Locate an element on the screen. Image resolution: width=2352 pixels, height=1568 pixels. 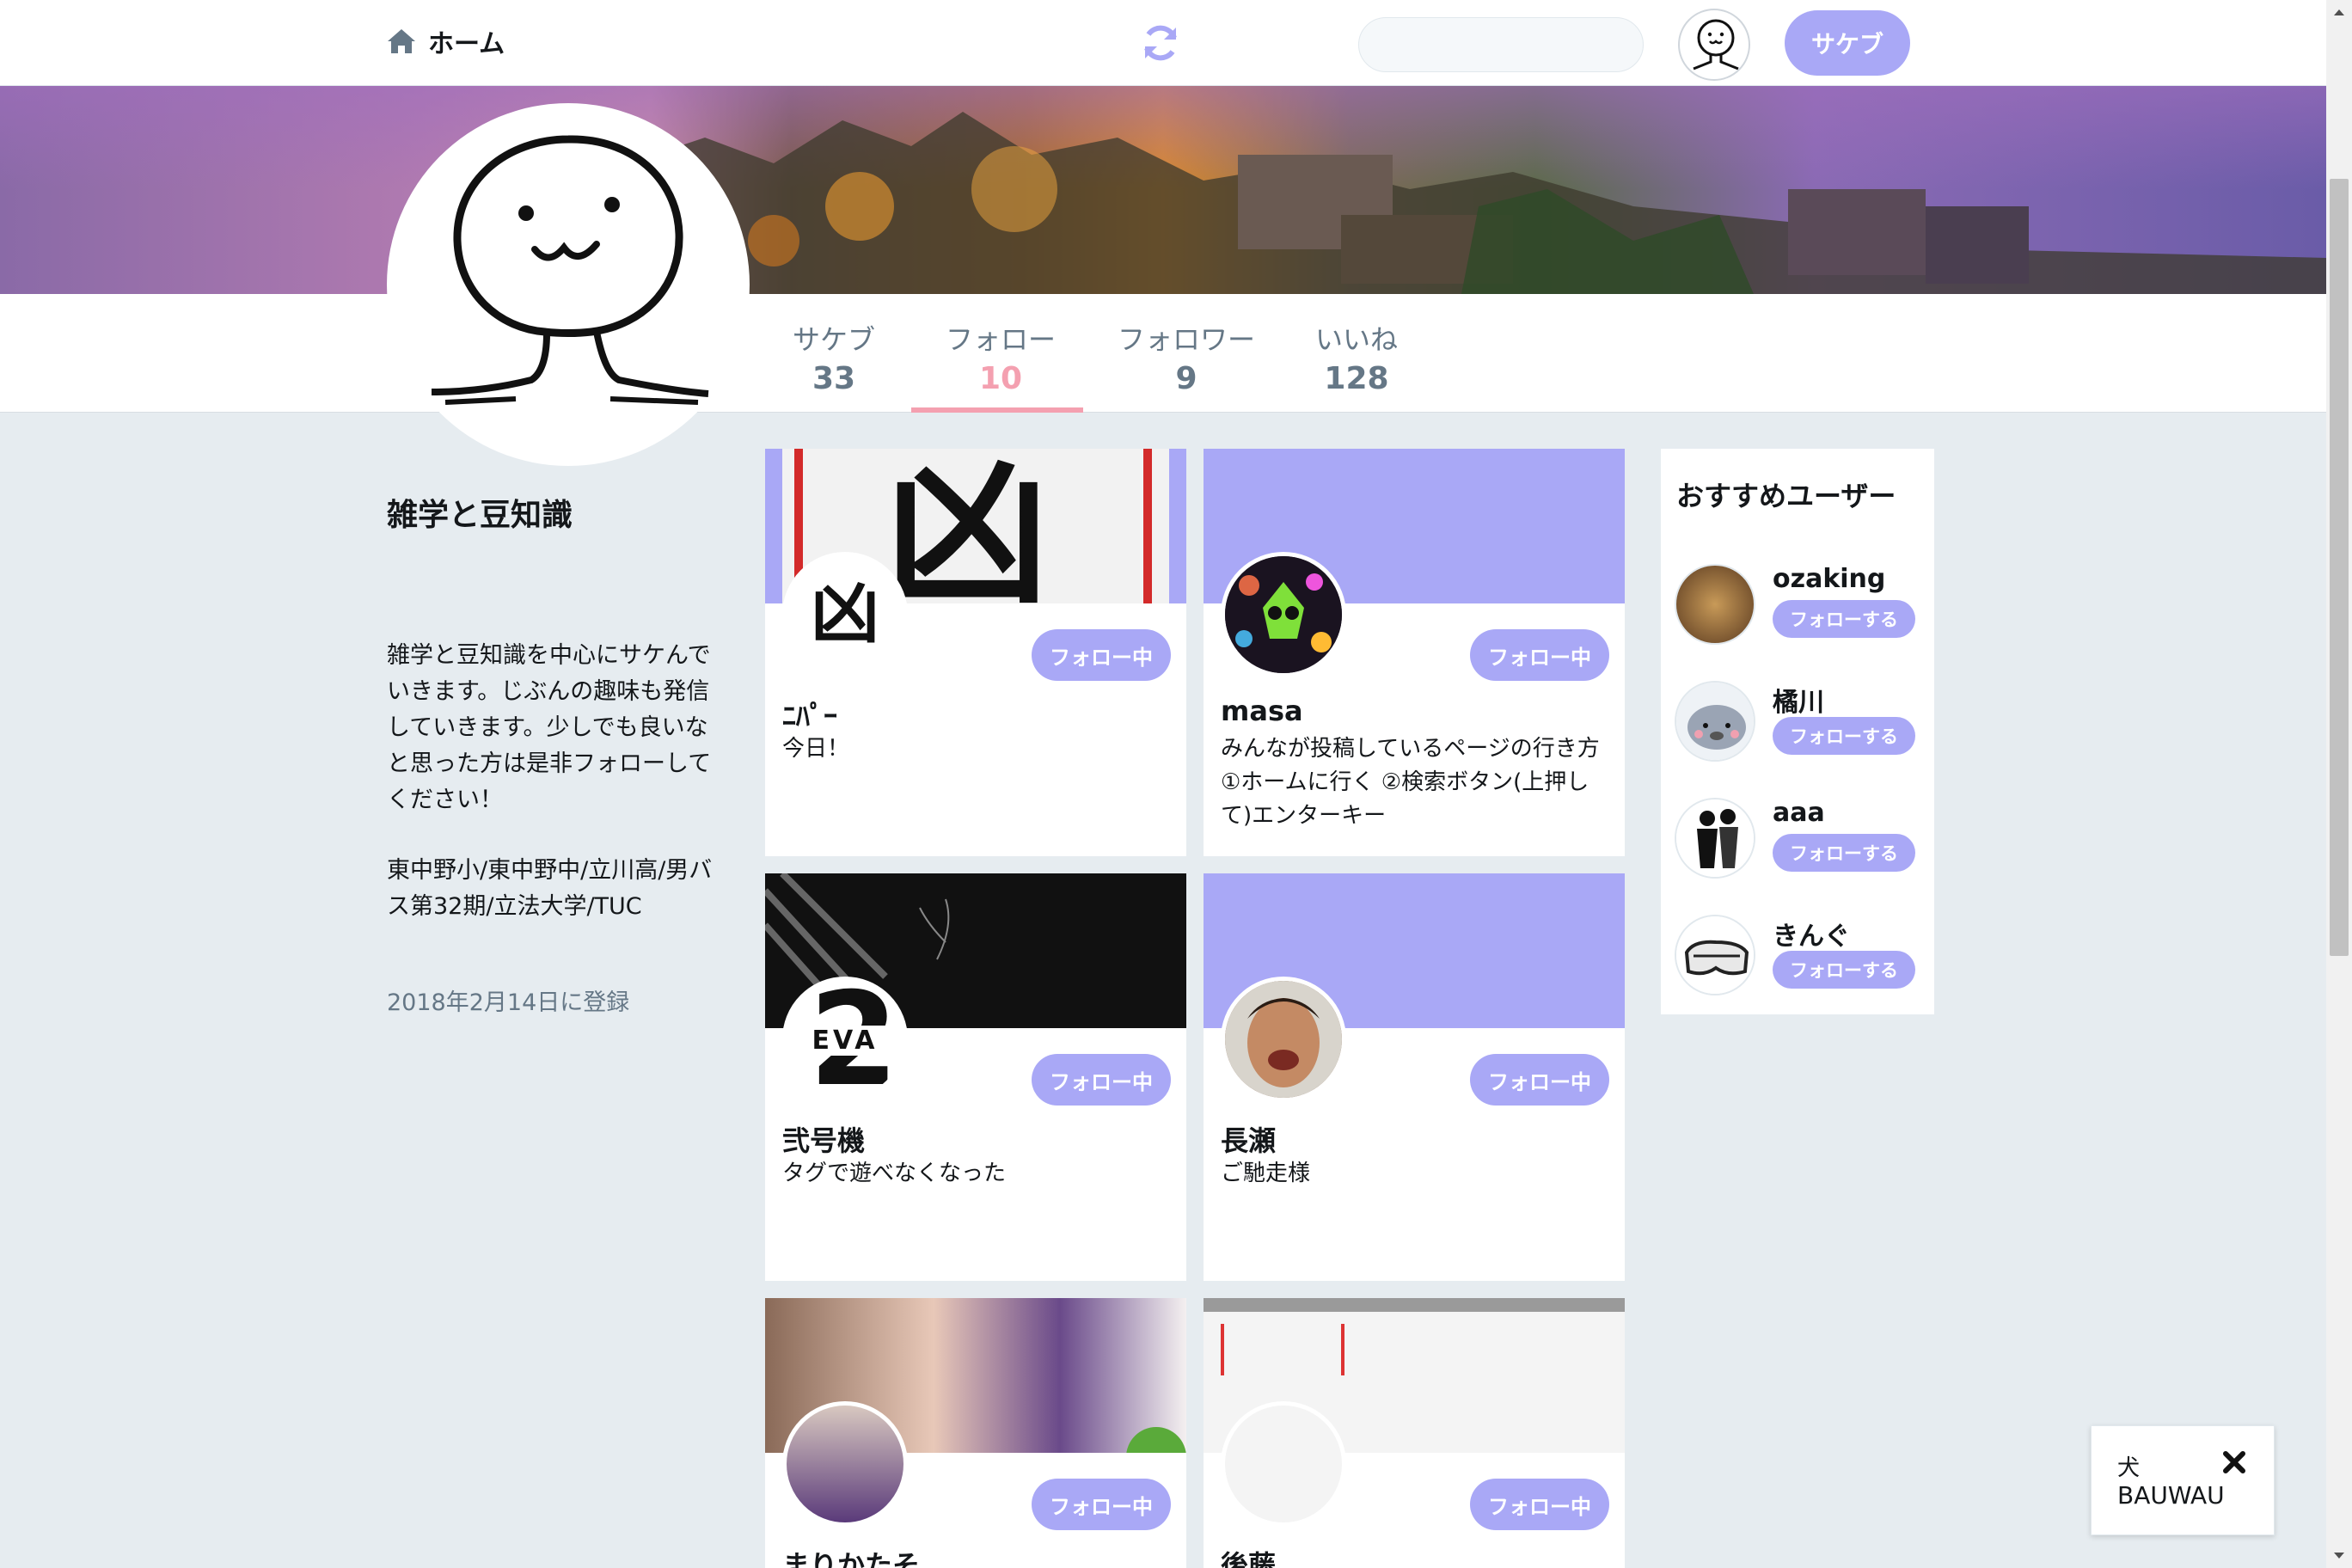
user-card: 2 EVA フォロー中 弐号機 タグで遊べなくなった is located at coordinates (975, 1077).